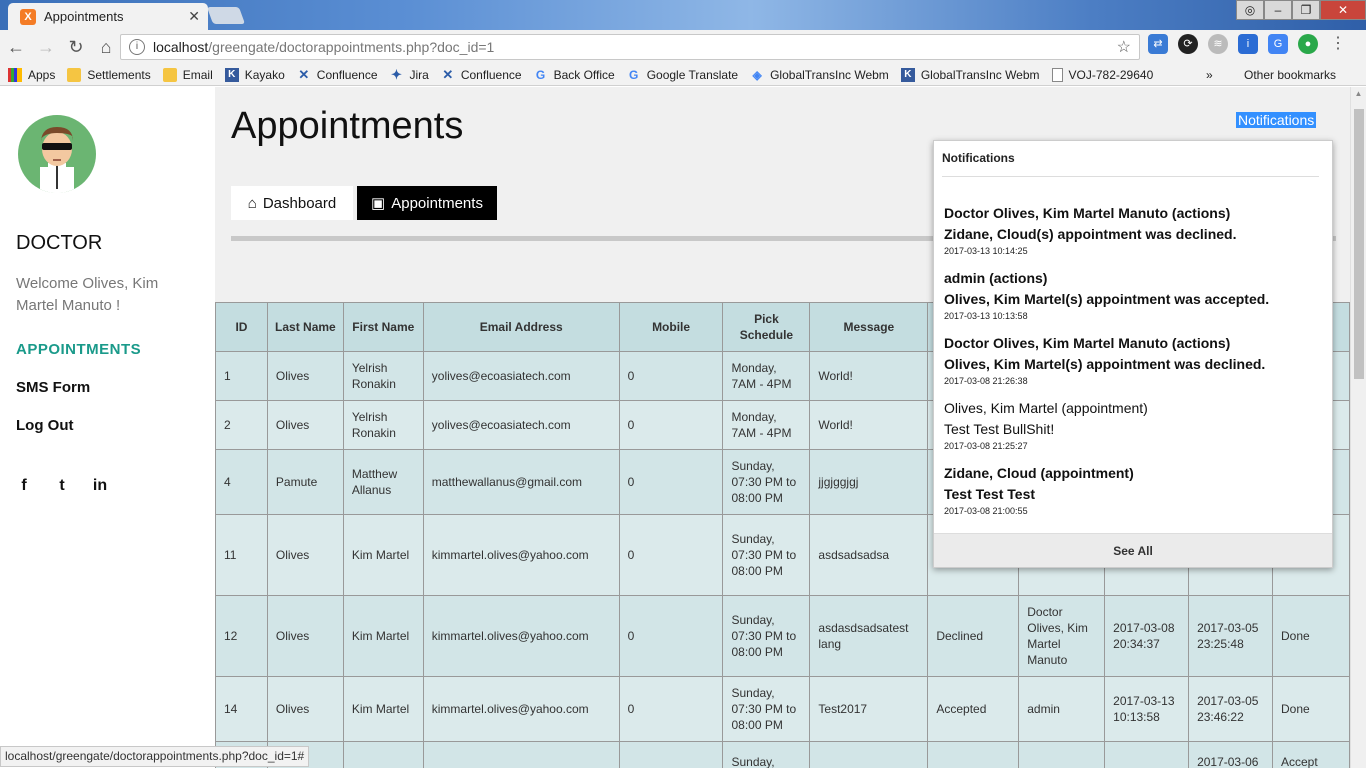 Image resolution: width=1366 pixels, height=768 pixels. Describe the element at coordinates (1359, 244) in the screenshot. I see `scrollbar-thumb` at that location.